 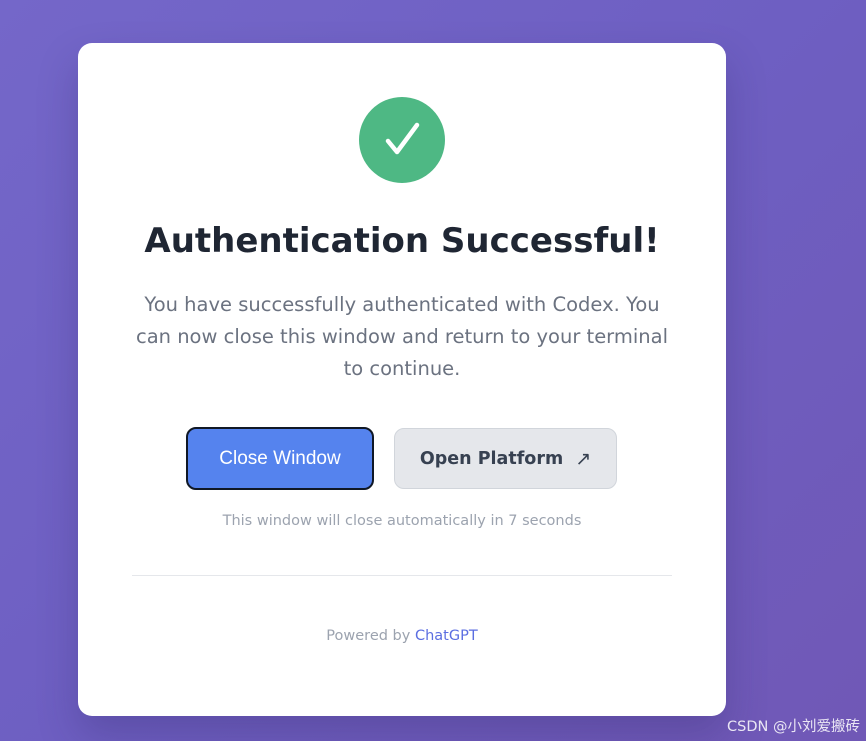 I want to click on page-title: Authentication Successful!, so click(x=402, y=241).